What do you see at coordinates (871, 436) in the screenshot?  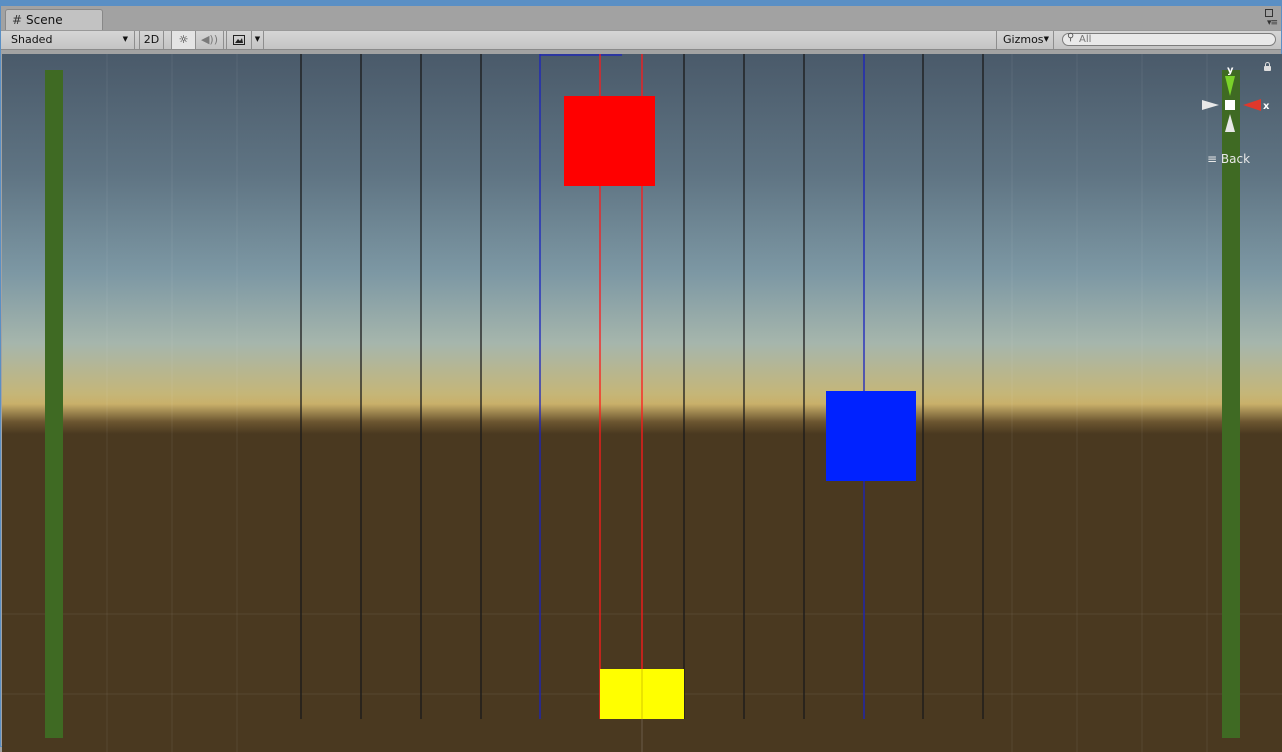 I see `blue-block` at bounding box center [871, 436].